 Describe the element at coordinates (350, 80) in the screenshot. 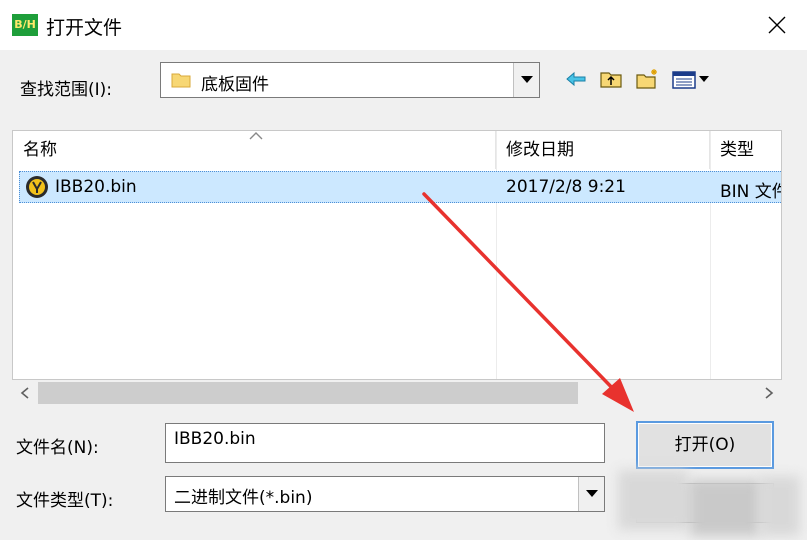

I see `lookin-dropdown: 底板固件` at that location.